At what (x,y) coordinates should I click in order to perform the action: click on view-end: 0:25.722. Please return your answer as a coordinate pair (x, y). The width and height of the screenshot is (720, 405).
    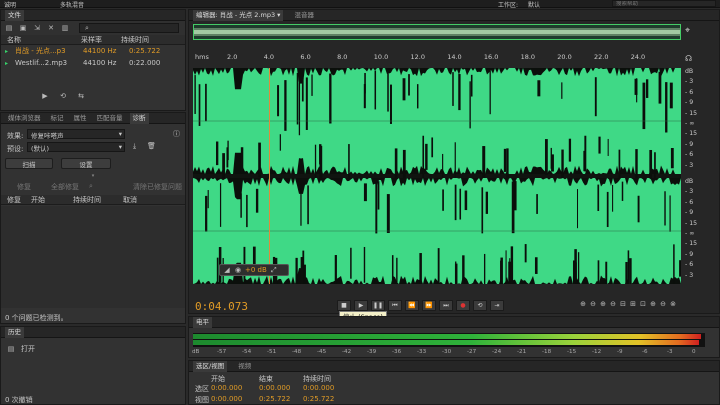
    Looking at the image, I should click on (274, 399).